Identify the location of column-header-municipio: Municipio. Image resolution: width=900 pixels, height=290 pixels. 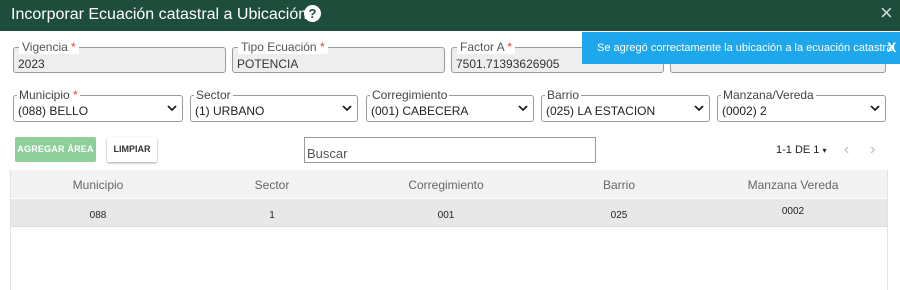
(98, 185).